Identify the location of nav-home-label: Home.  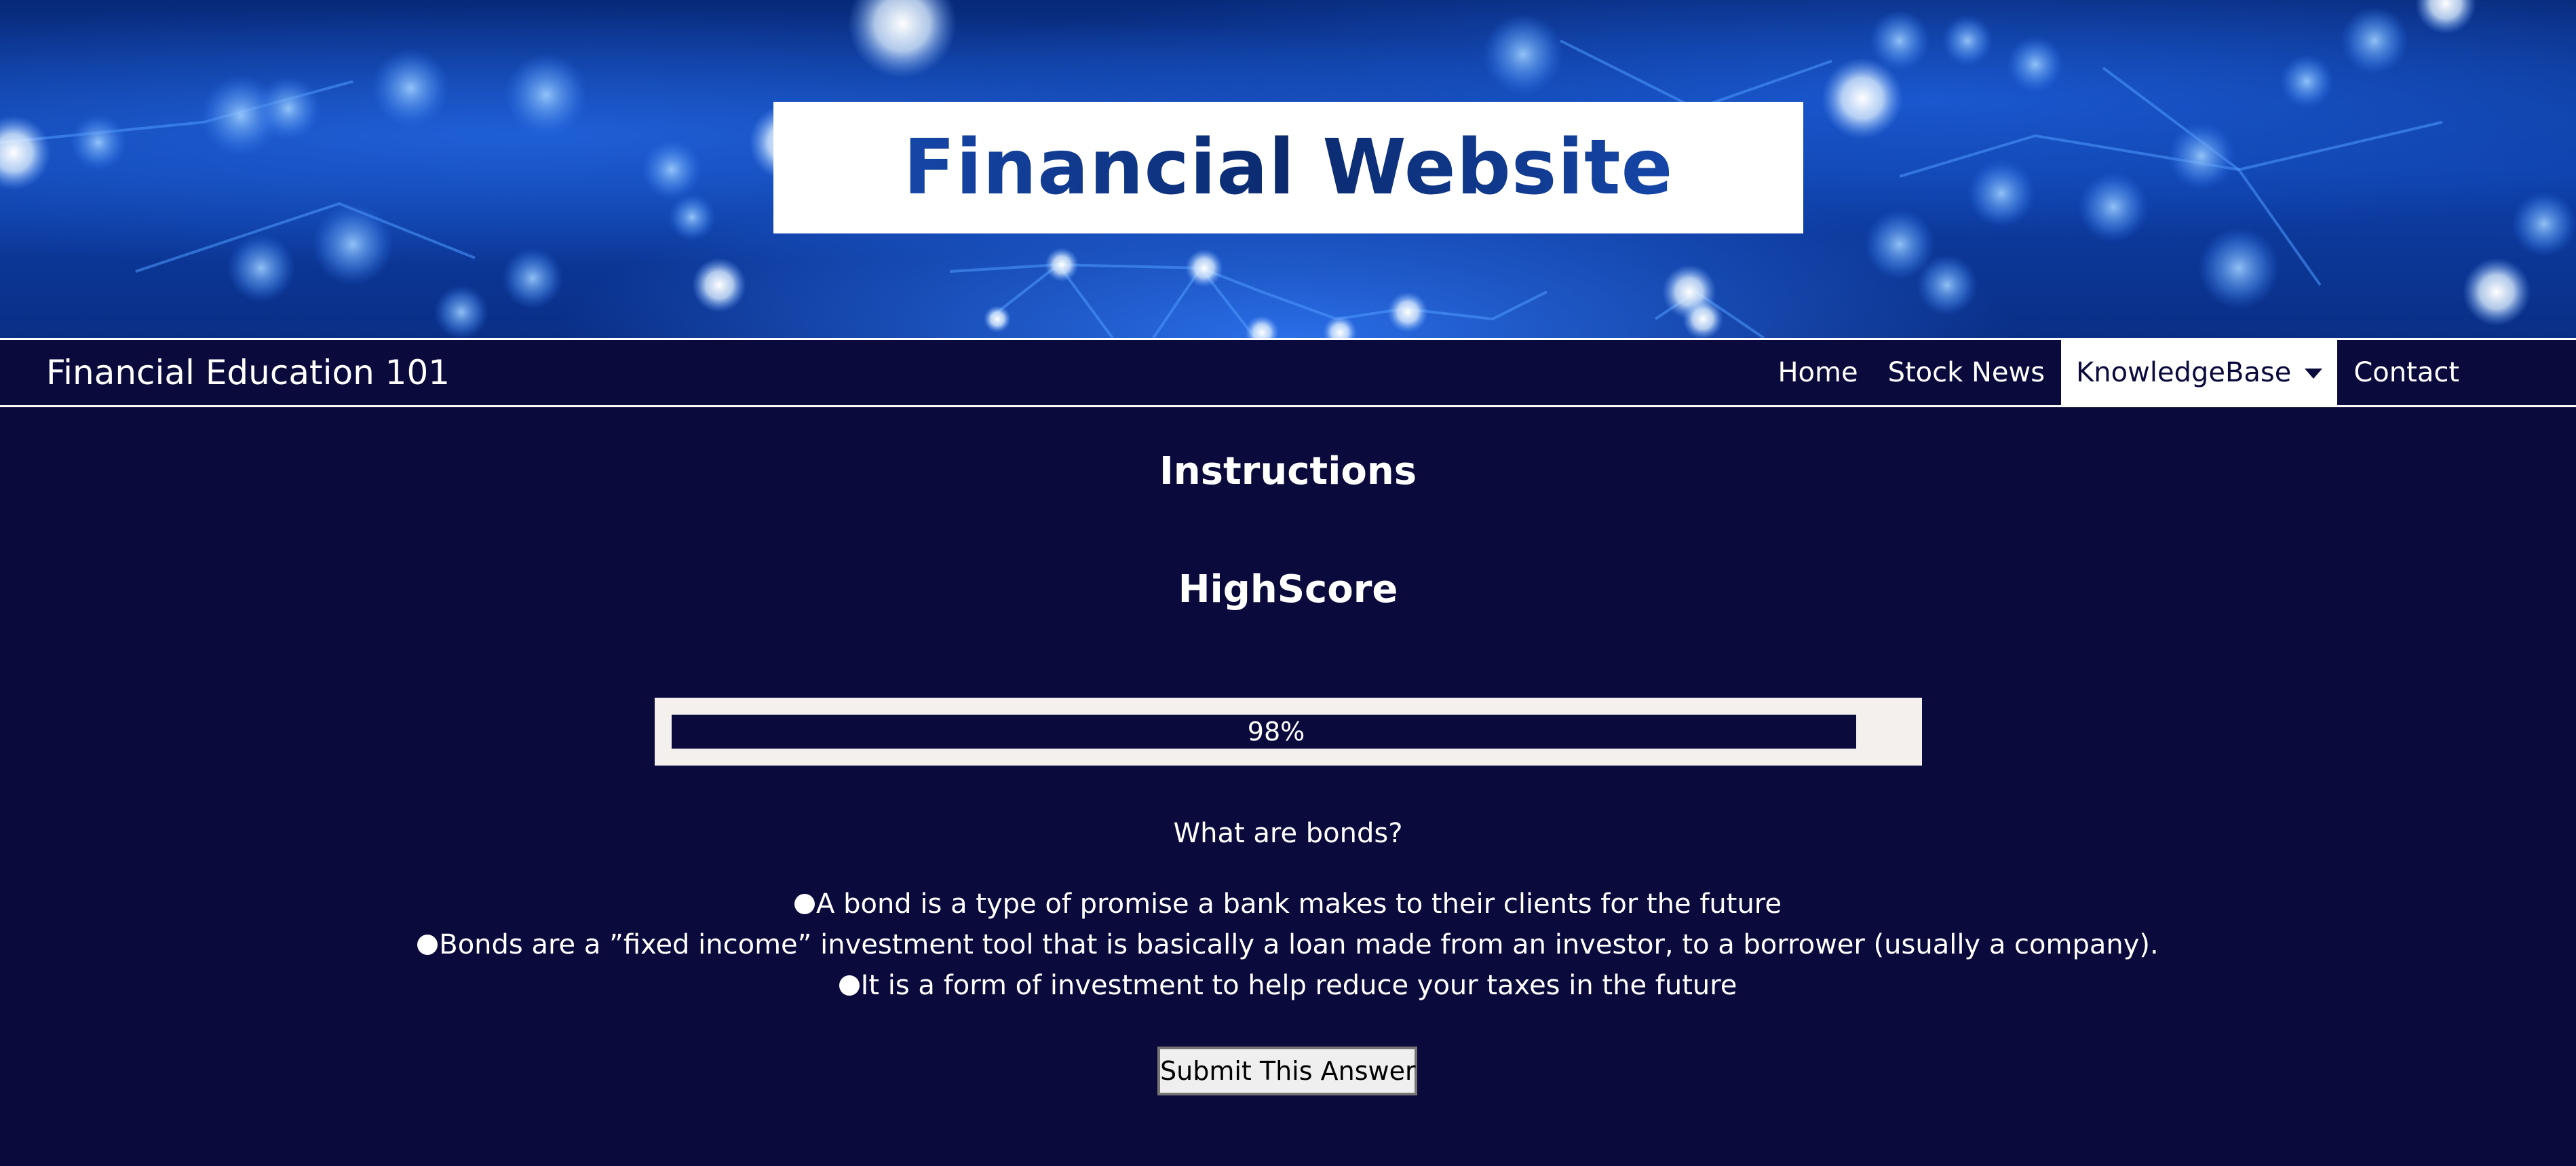
(1818, 372).